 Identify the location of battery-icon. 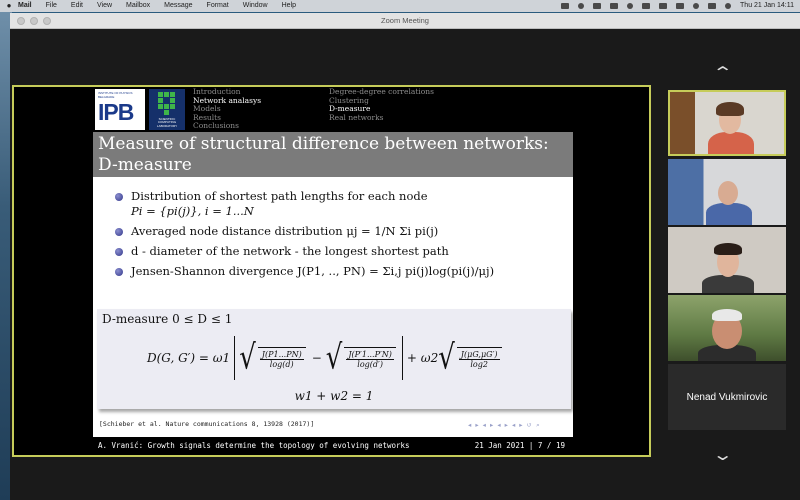
(680, 6).